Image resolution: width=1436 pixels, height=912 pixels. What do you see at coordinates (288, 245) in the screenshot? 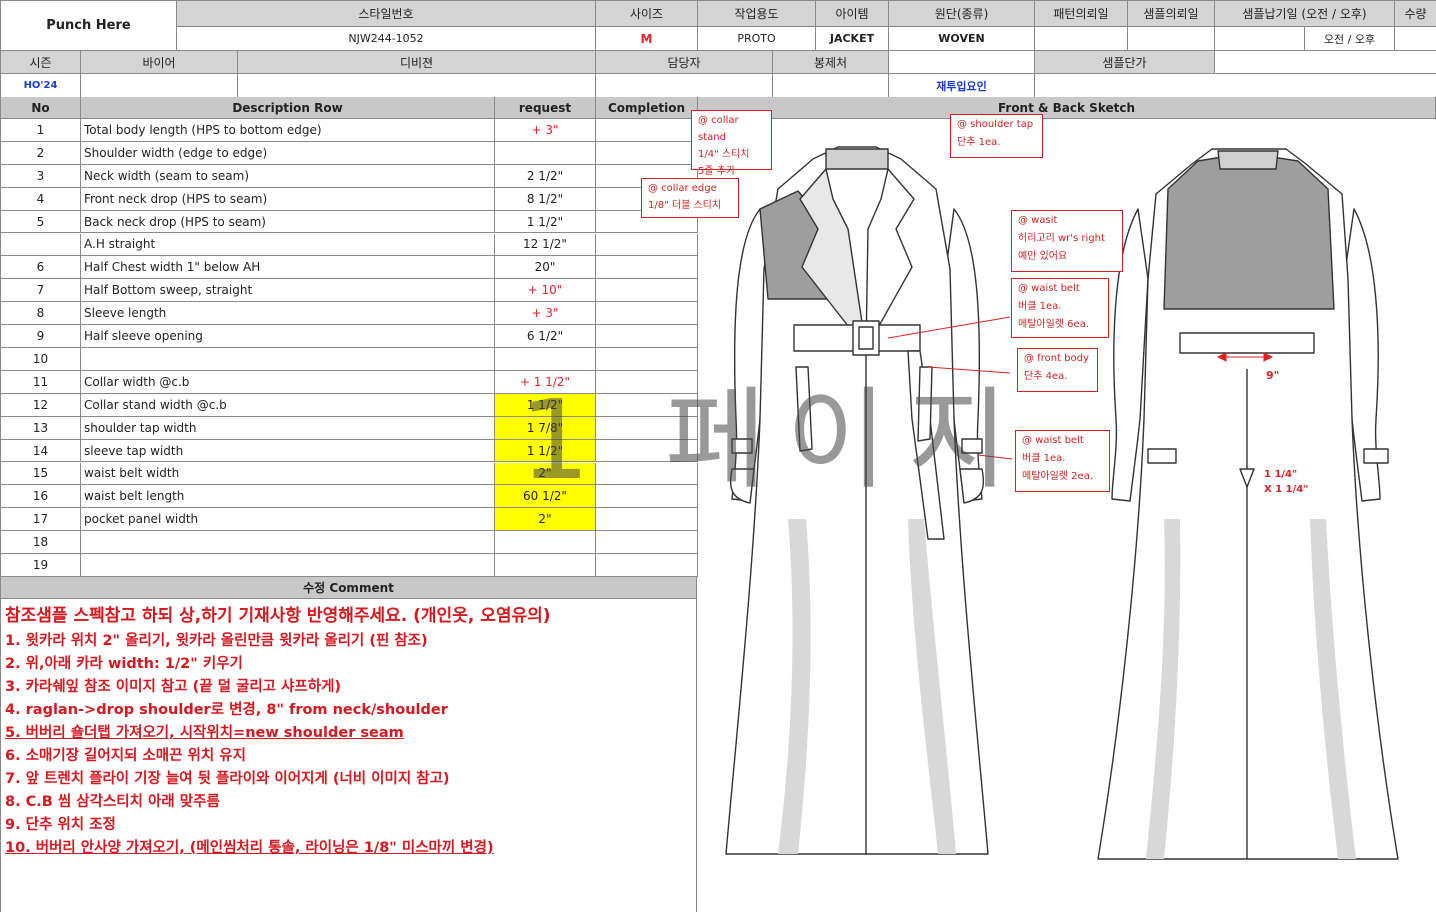
I see `row-description: A.H straight` at bounding box center [288, 245].